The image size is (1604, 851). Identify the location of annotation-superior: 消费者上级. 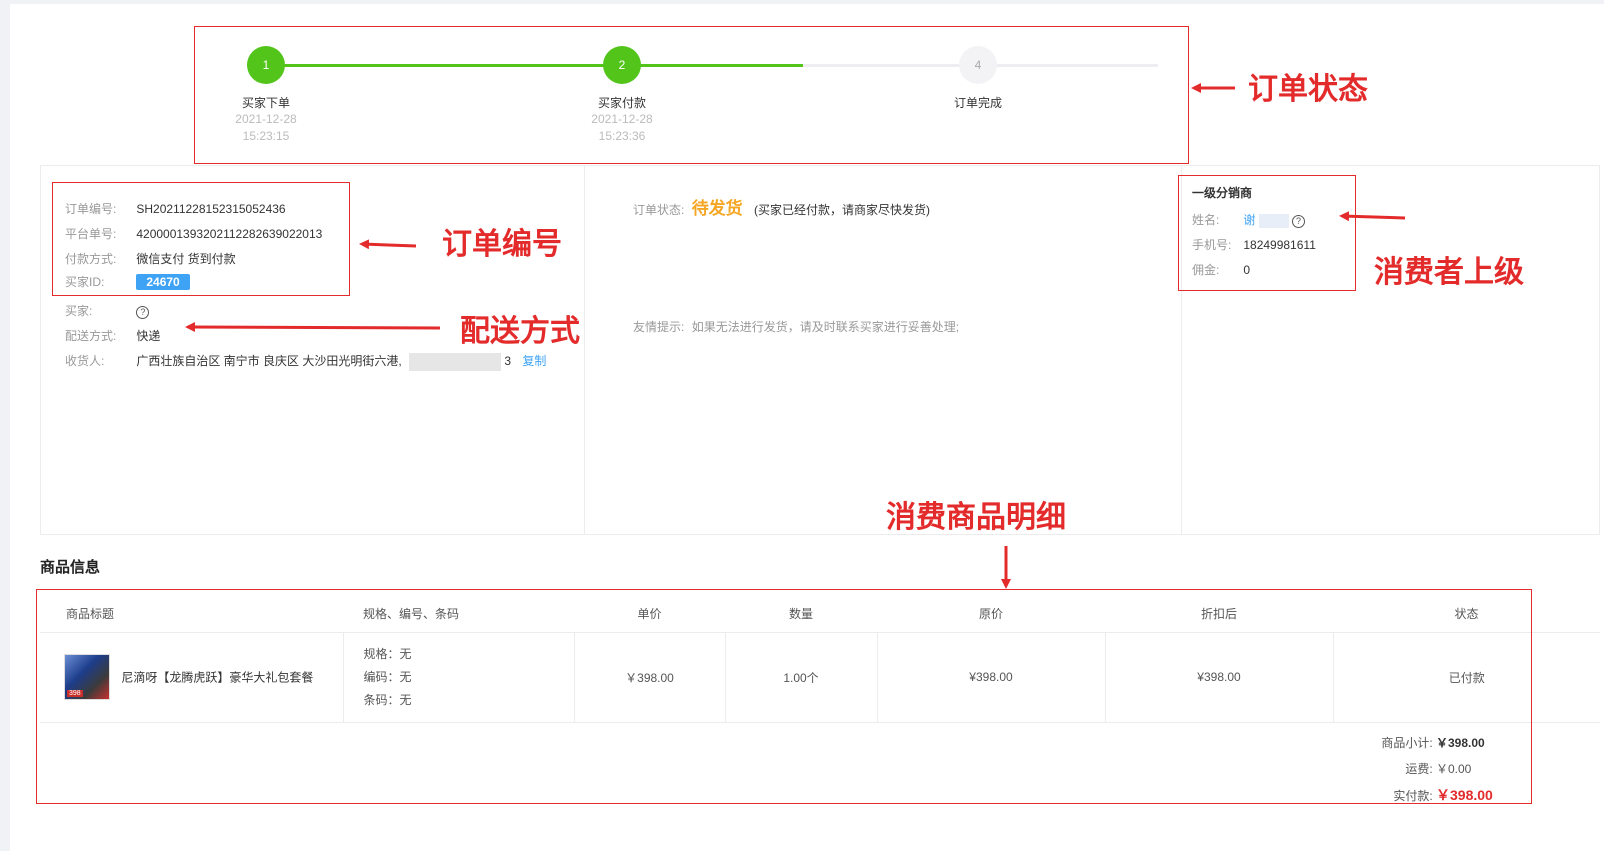
(1449, 272).